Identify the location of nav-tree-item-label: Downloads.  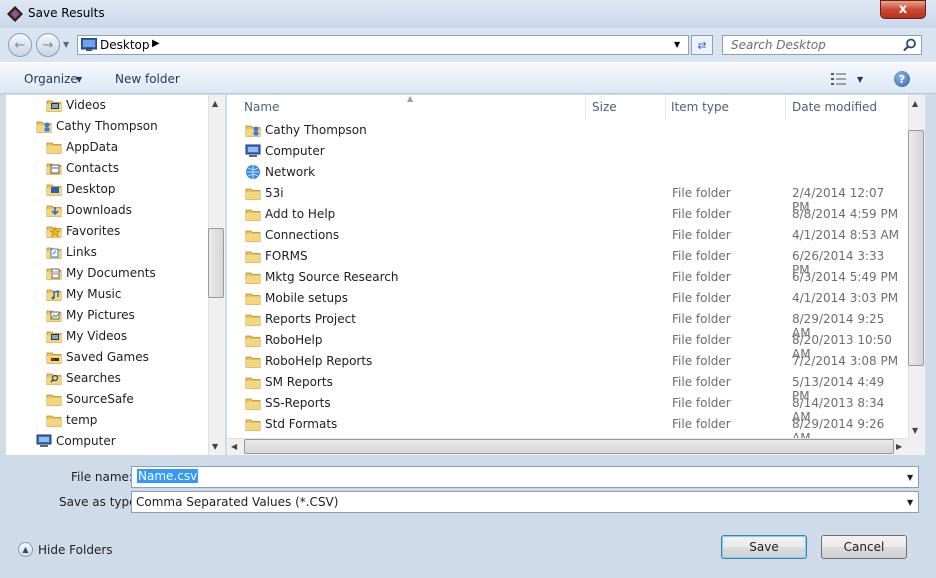
(99, 210).